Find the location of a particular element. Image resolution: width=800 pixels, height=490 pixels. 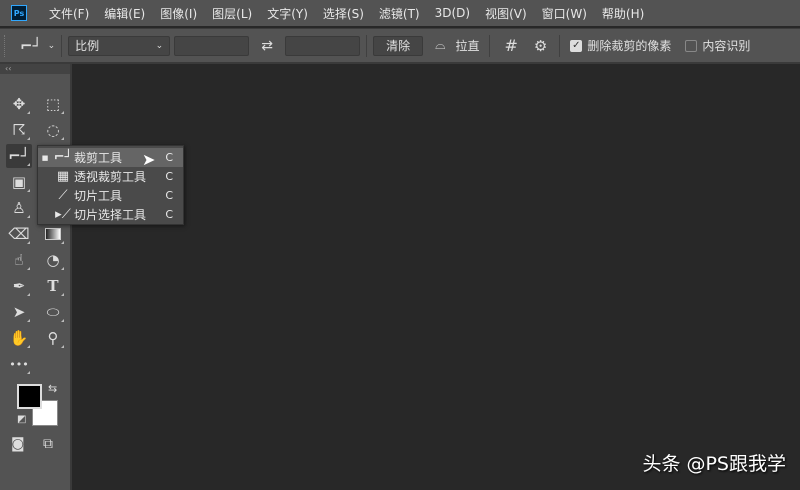

gradient-tool-icon is located at coordinates (53, 234).